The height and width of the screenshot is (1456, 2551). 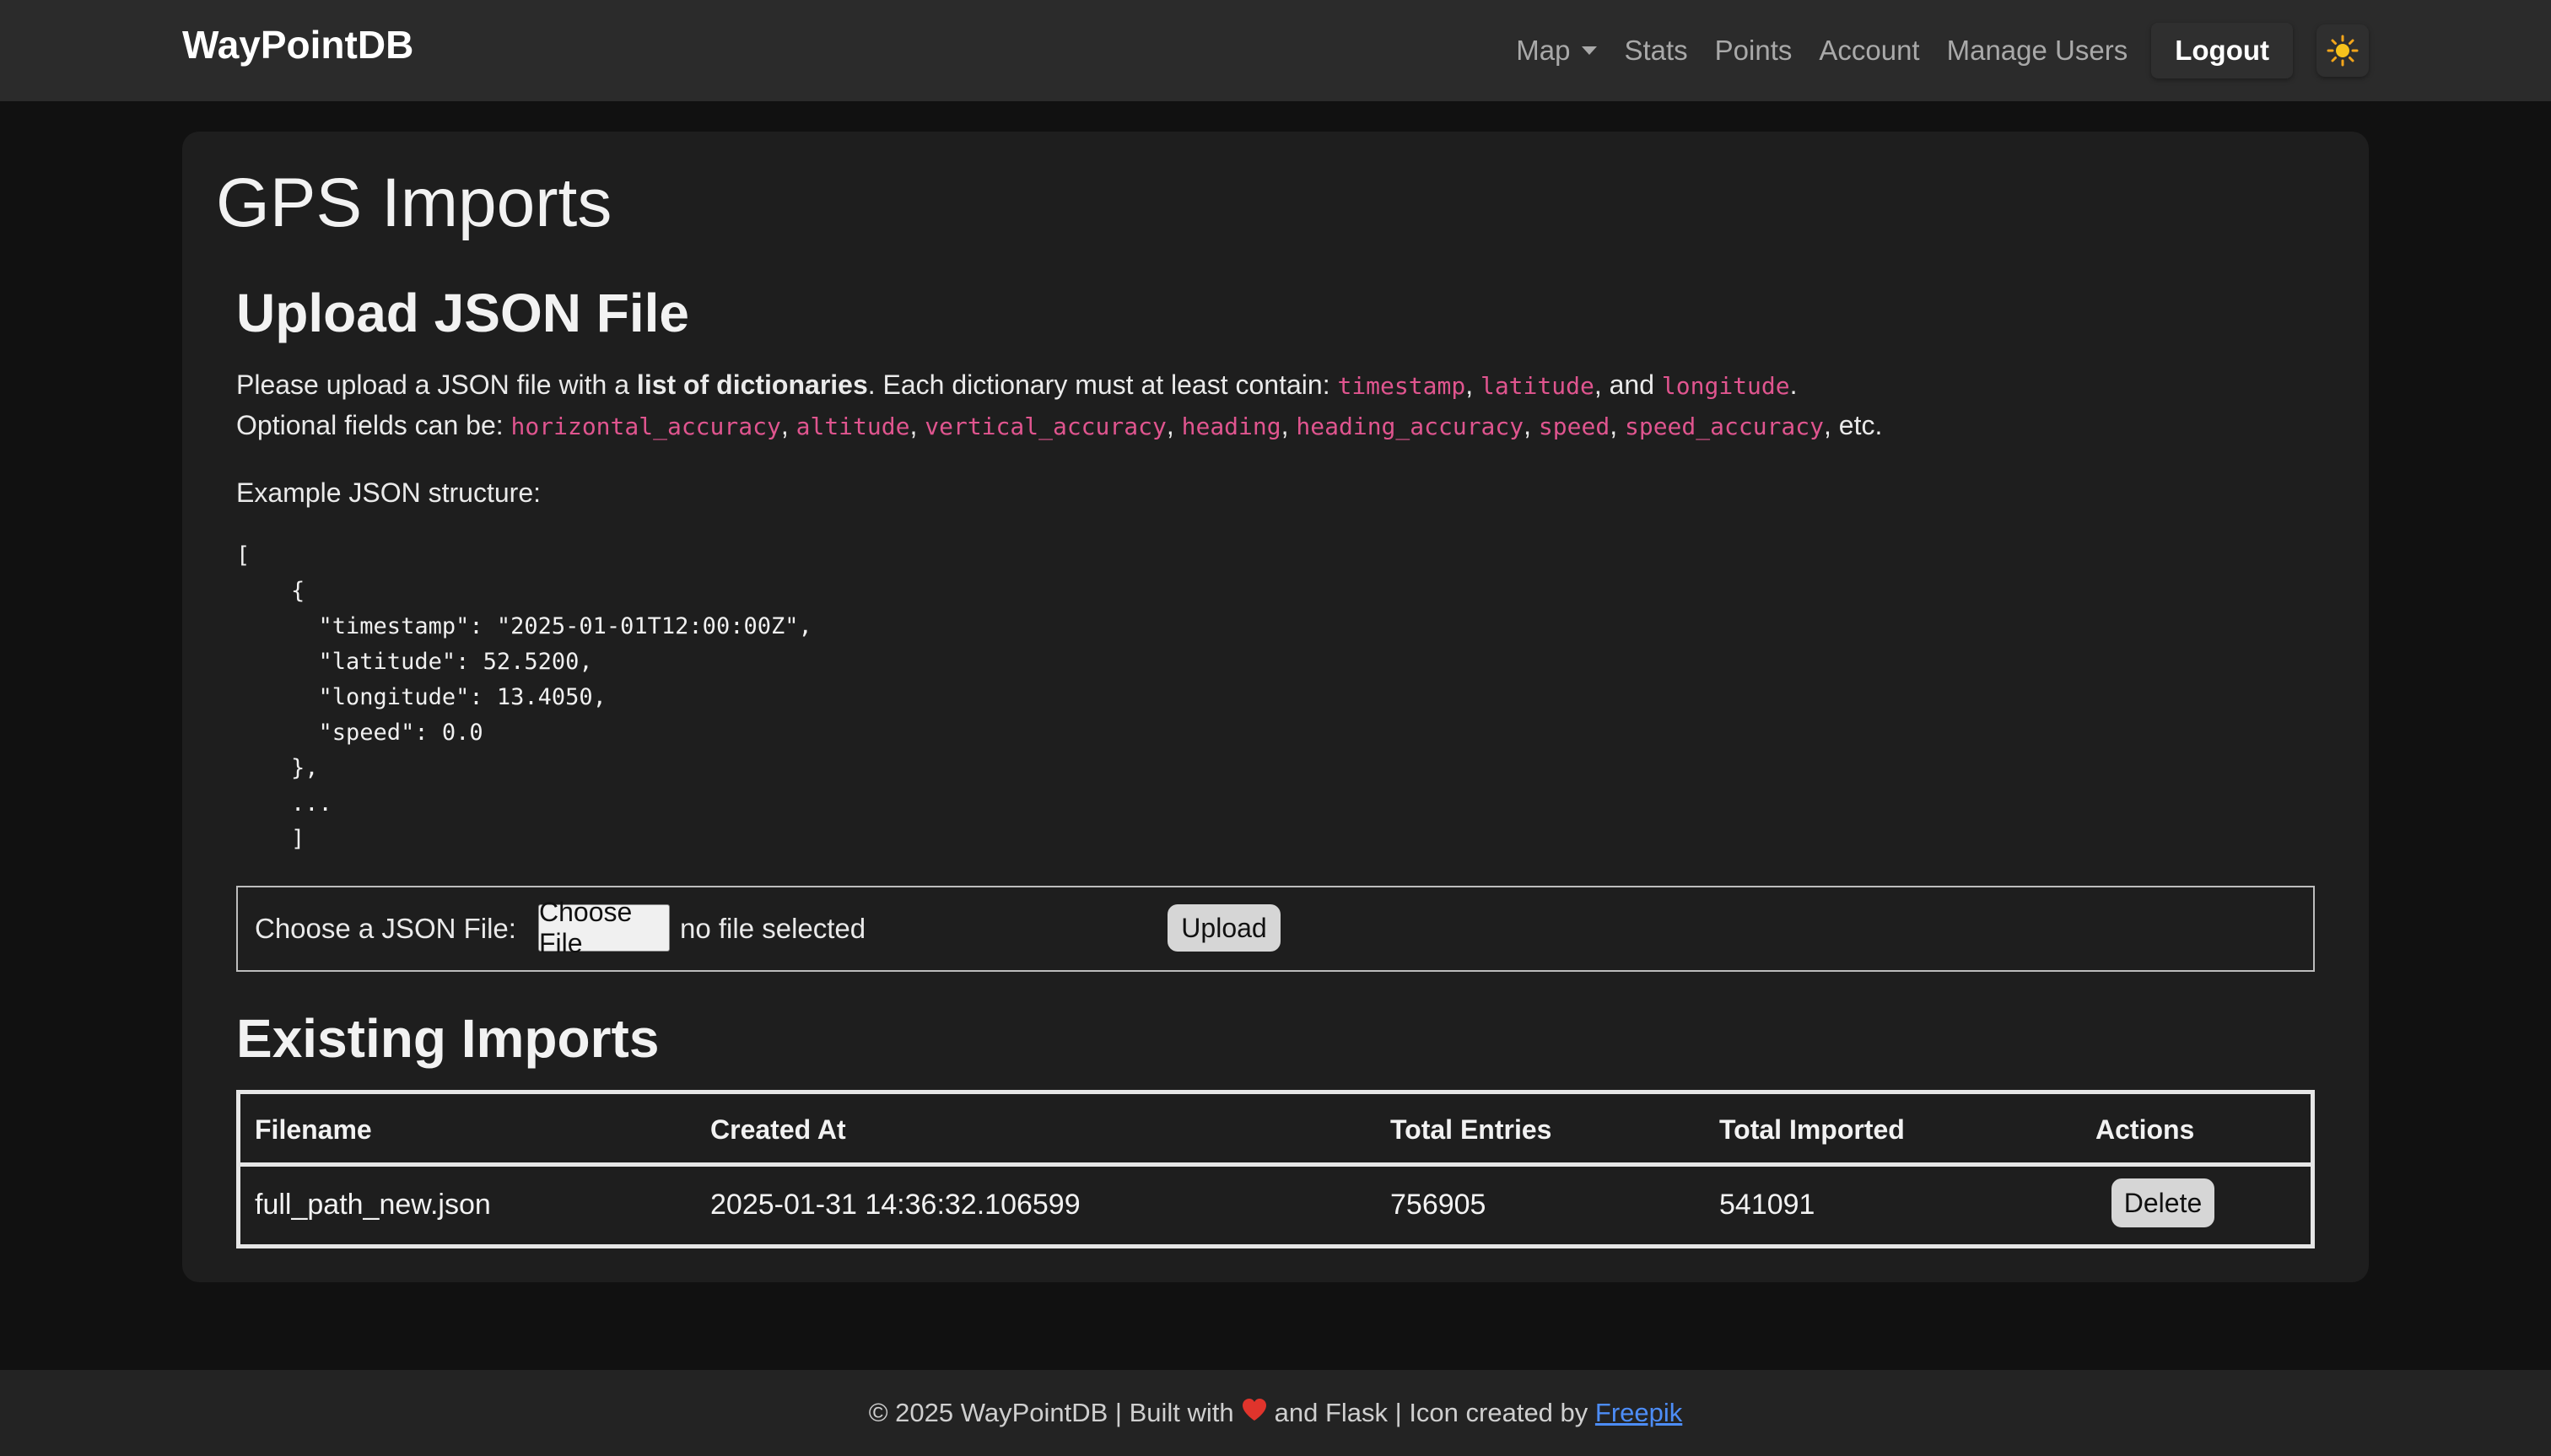 I want to click on cell-total-imported: 541091, so click(x=1767, y=1205).